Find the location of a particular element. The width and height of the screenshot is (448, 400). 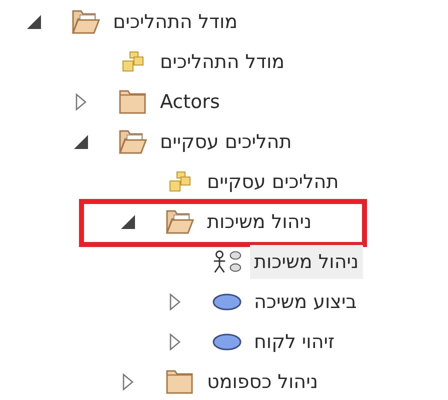

tree-item: זיהוי לקוח is located at coordinates (294, 342).